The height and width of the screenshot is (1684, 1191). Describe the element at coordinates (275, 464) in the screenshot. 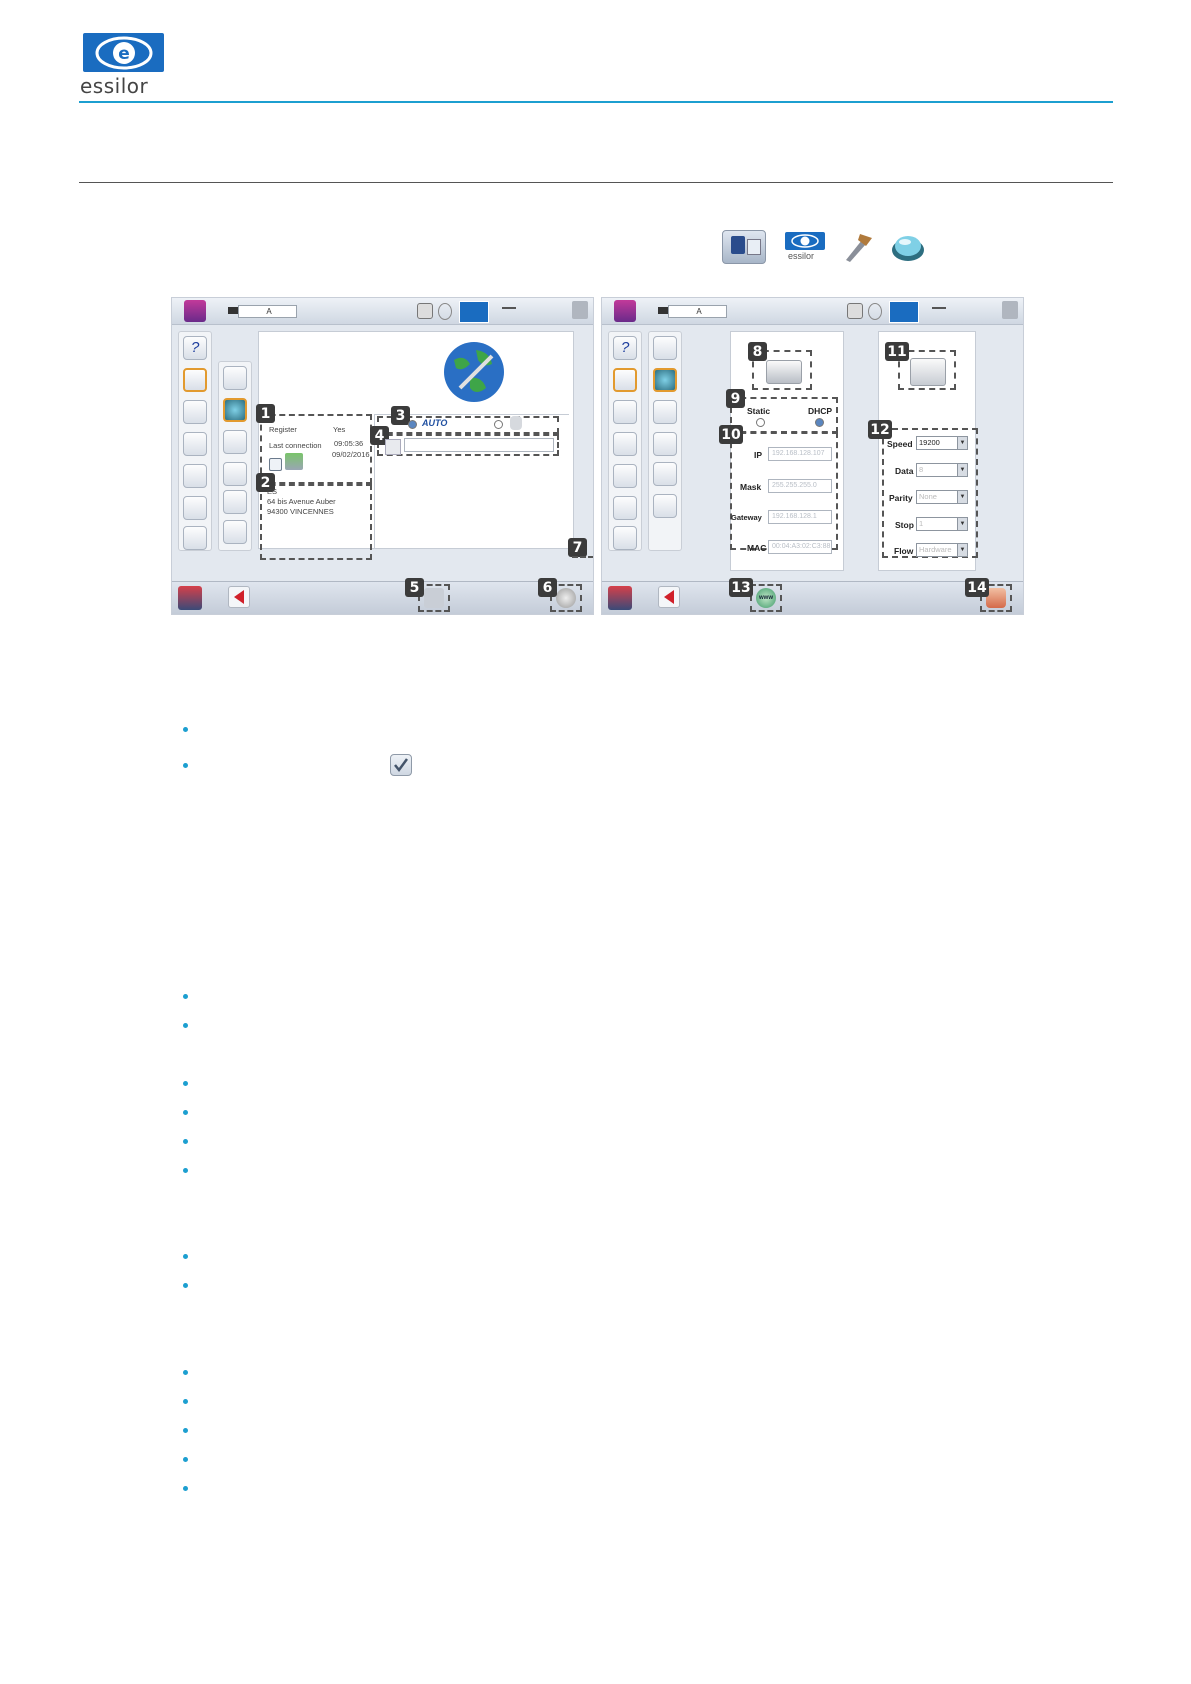

I see `checkbox-icon` at that location.